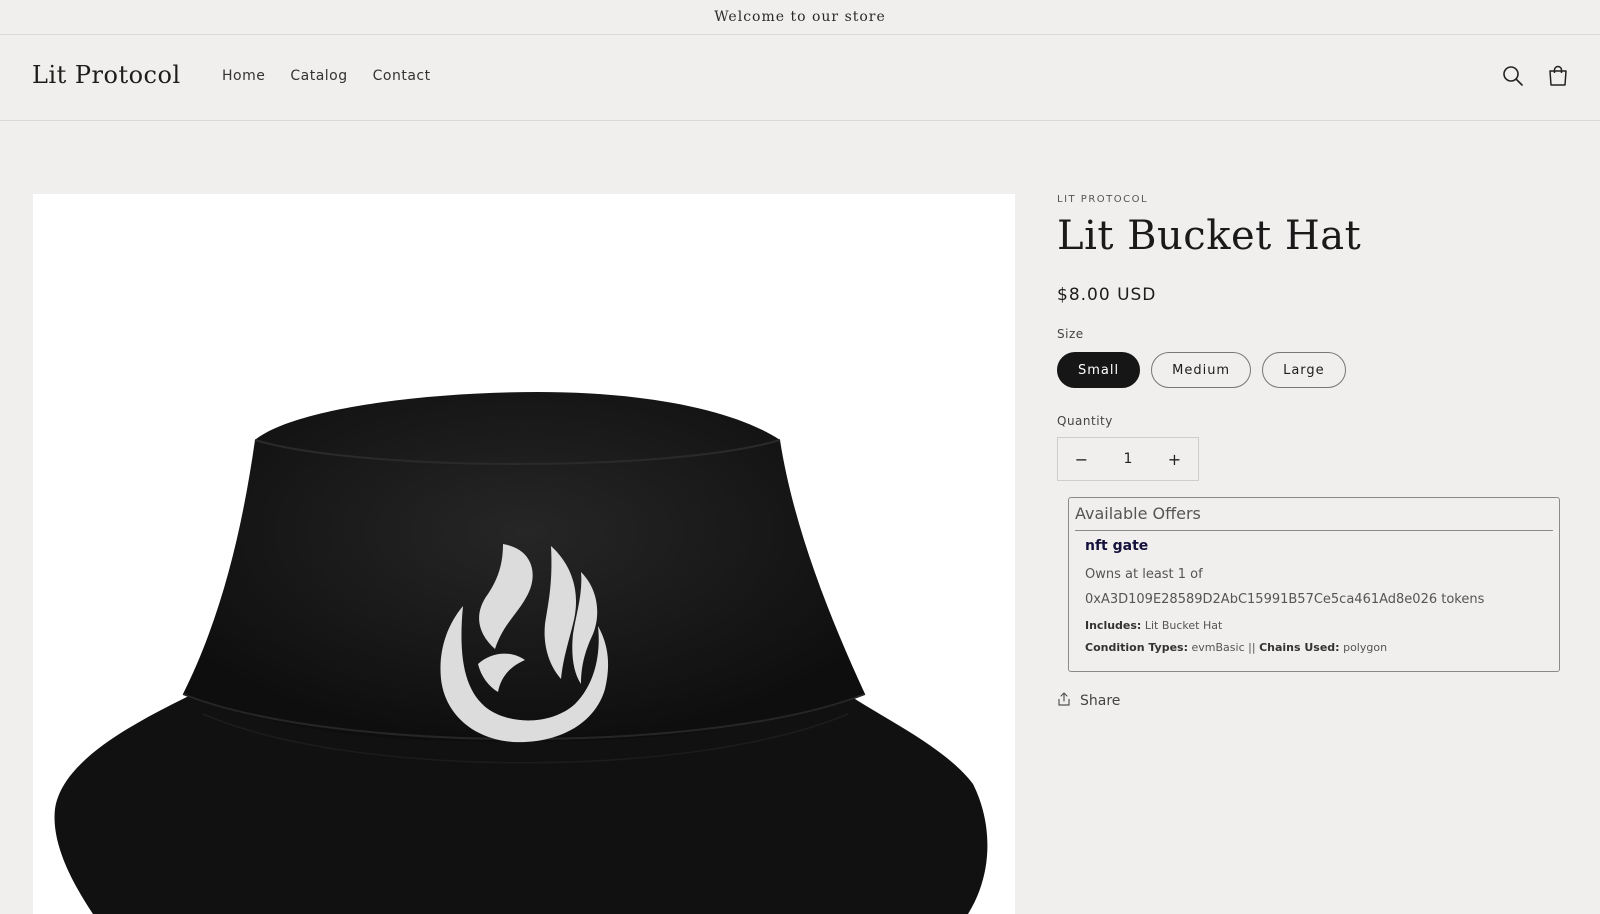  I want to click on quantity-decrease-button: −, so click(1081, 459).